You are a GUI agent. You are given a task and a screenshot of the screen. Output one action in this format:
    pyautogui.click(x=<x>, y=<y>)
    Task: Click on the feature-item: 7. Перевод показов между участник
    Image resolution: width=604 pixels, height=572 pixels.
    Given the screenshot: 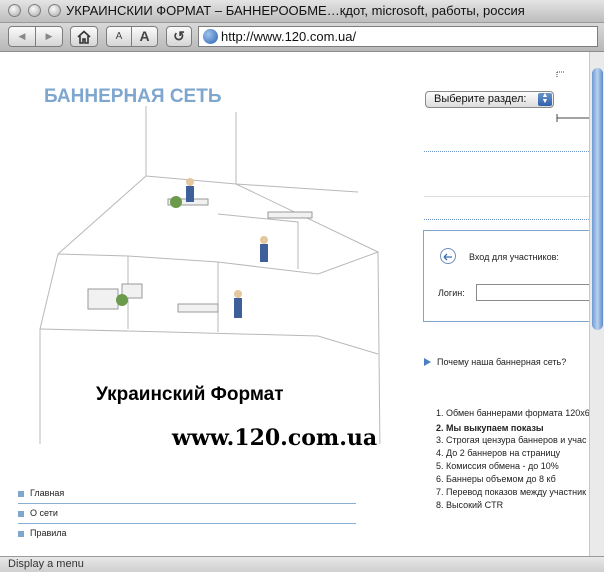 What is the action you would take?
    pyautogui.click(x=511, y=492)
    